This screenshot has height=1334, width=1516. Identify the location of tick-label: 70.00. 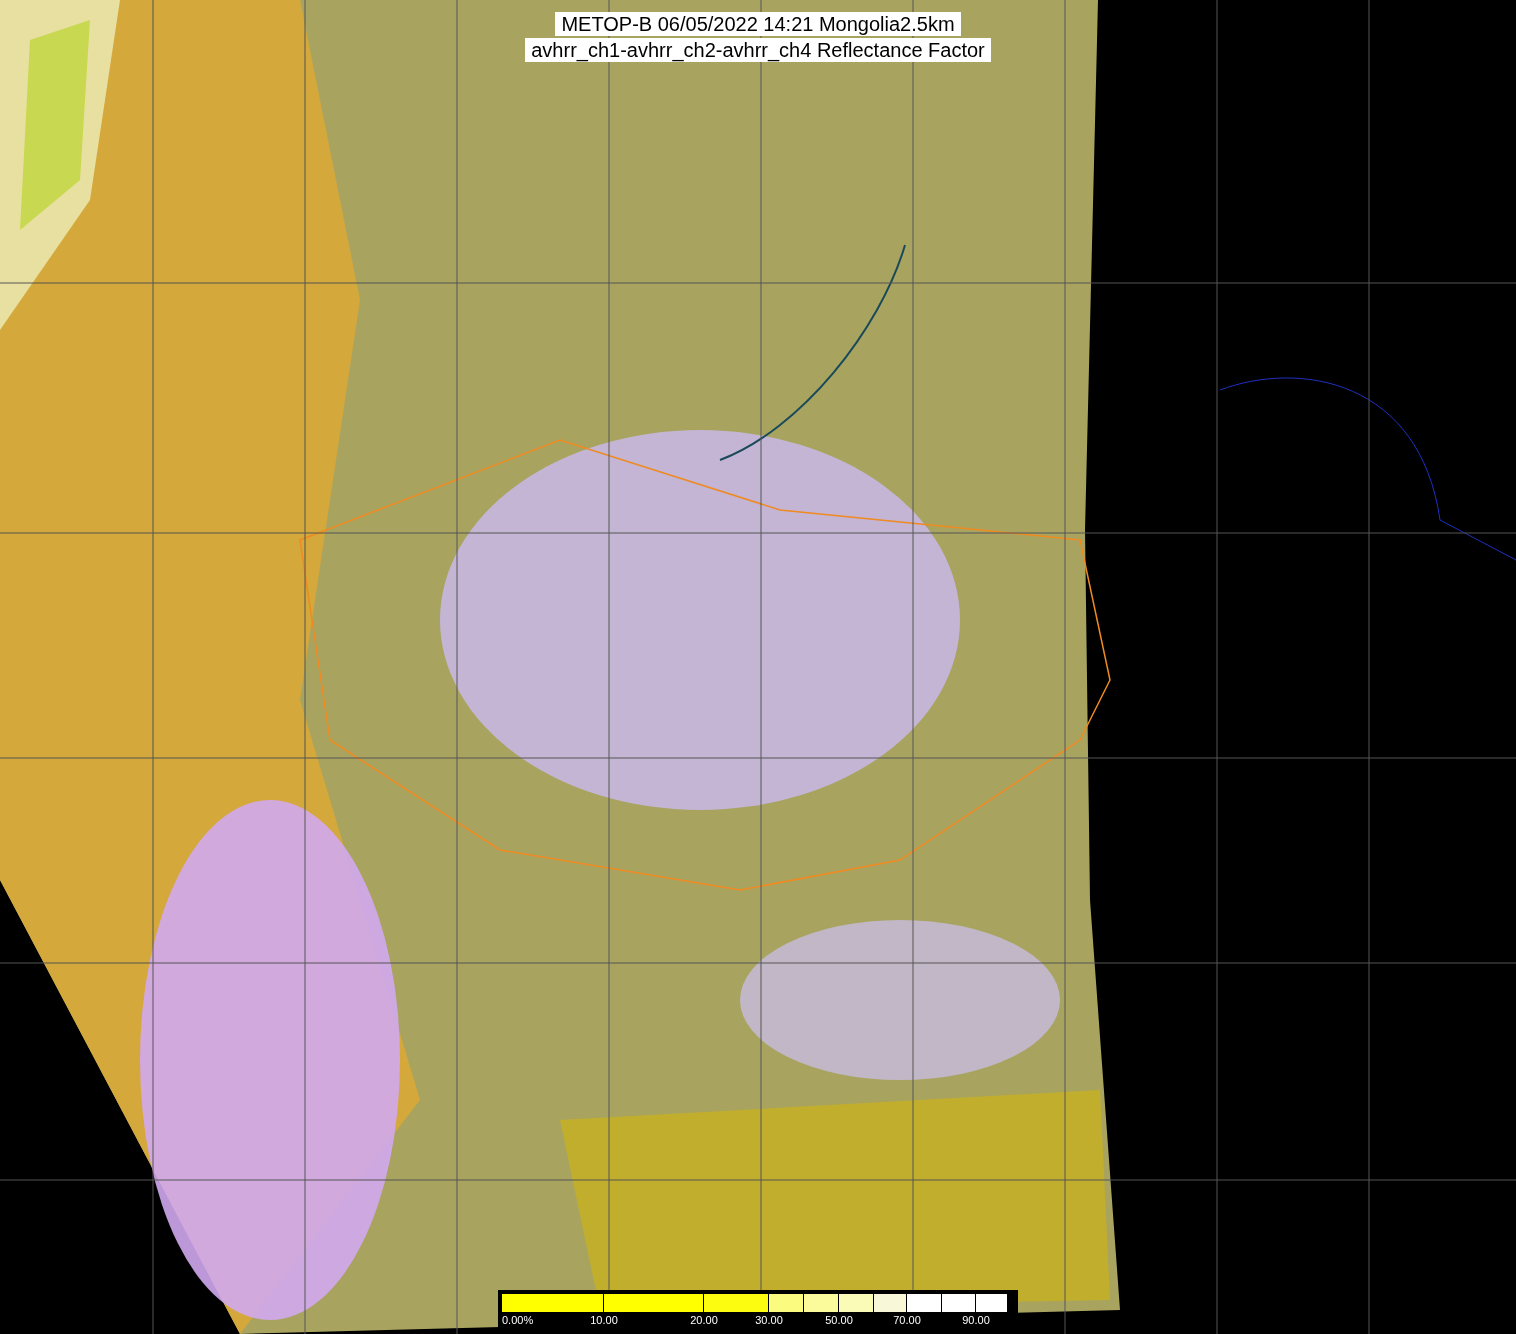
(907, 1320).